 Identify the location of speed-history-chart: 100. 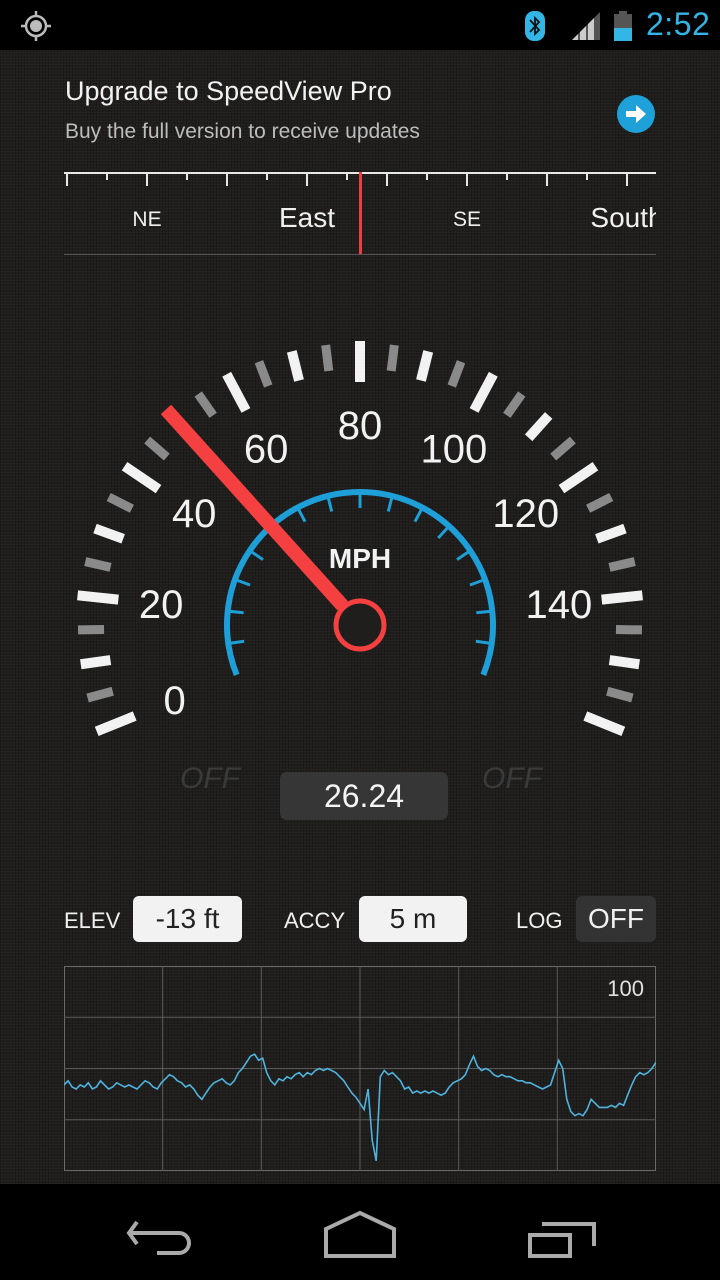
(360, 1068).